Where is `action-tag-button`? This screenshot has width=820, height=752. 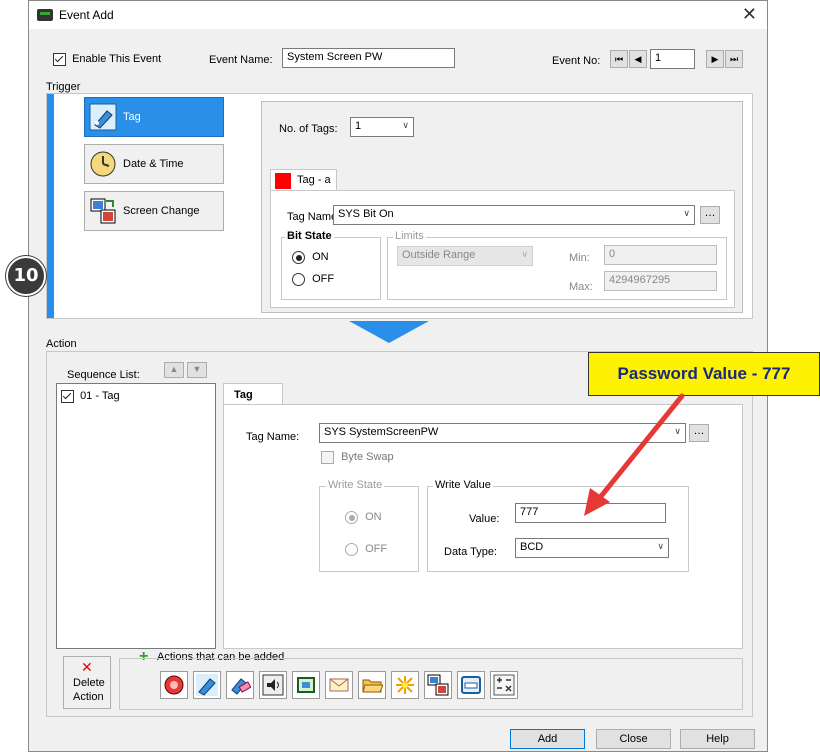 action-tag-button is located at coordinates (207, 685).